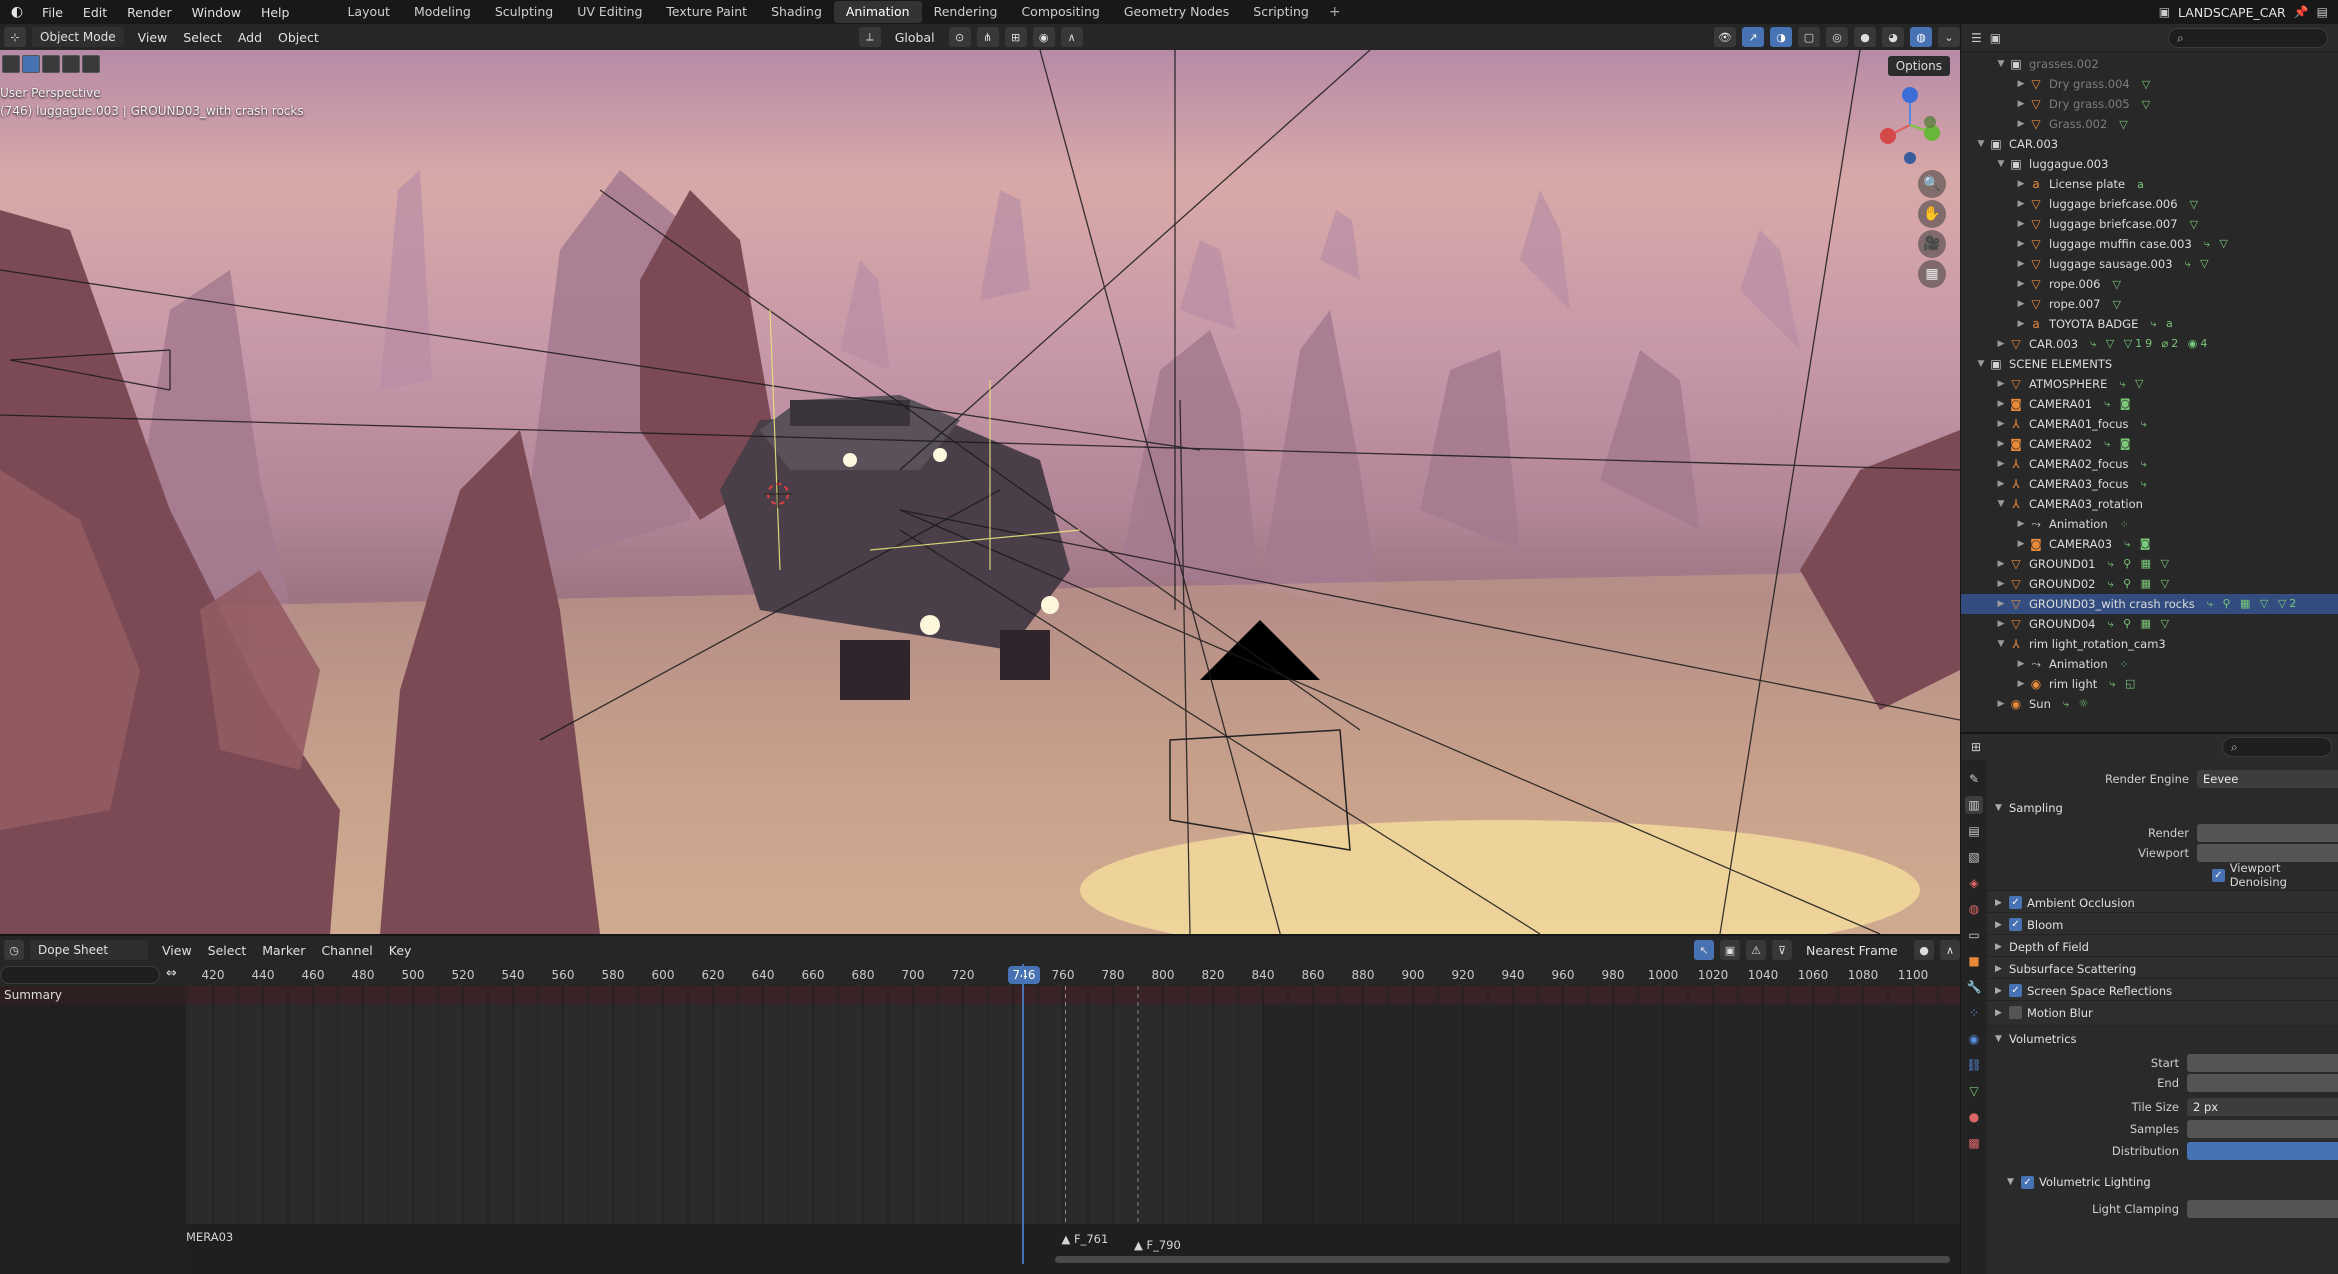 The height and width of the screenshot is (1274, 2338). I want to click on outliner-row: ▶ ▽ GROUND04 ⤷ ⚲ ▦ ▽, so click(2149, 624).